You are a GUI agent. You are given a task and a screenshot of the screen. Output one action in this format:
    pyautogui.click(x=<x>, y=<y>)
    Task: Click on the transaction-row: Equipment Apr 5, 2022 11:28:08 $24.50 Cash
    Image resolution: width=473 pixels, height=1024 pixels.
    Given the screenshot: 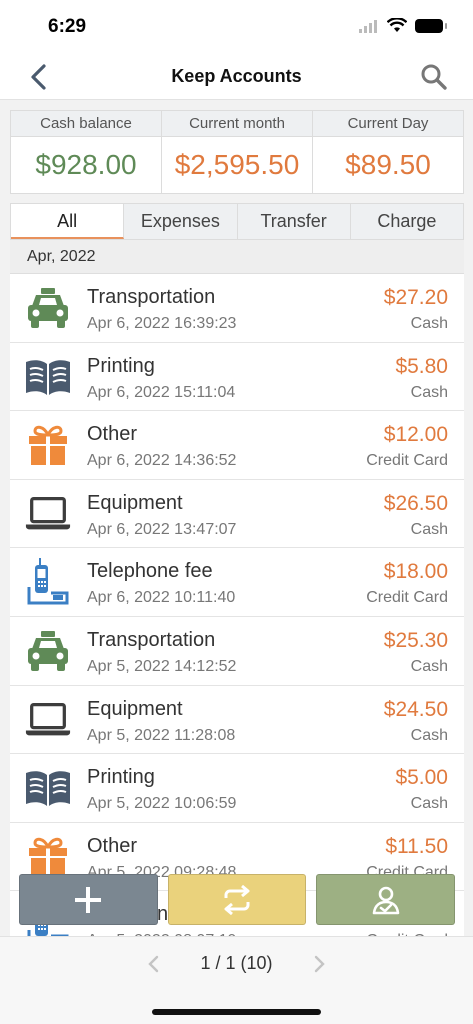 What is the action you would take?
    pyautogui.click(x=237, y=720)
    